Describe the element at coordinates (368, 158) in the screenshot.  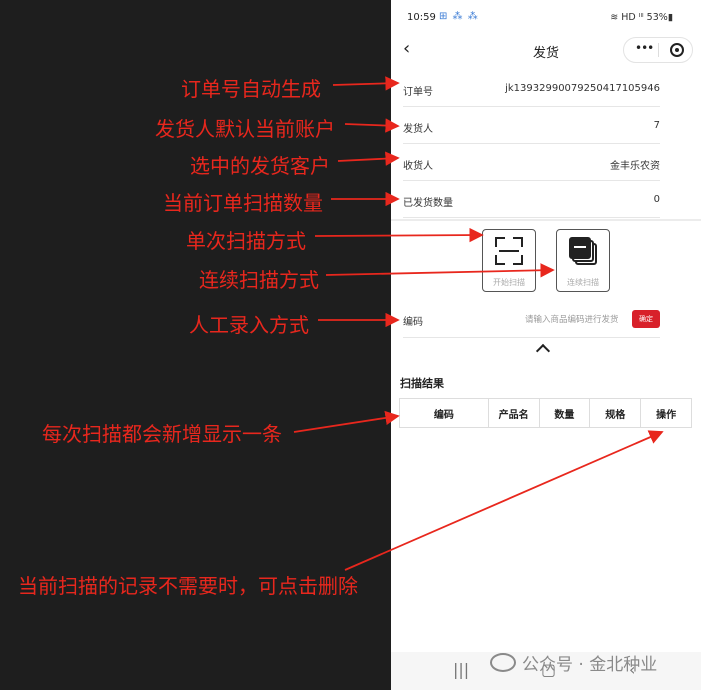
I see `arrow-customer` at that location.